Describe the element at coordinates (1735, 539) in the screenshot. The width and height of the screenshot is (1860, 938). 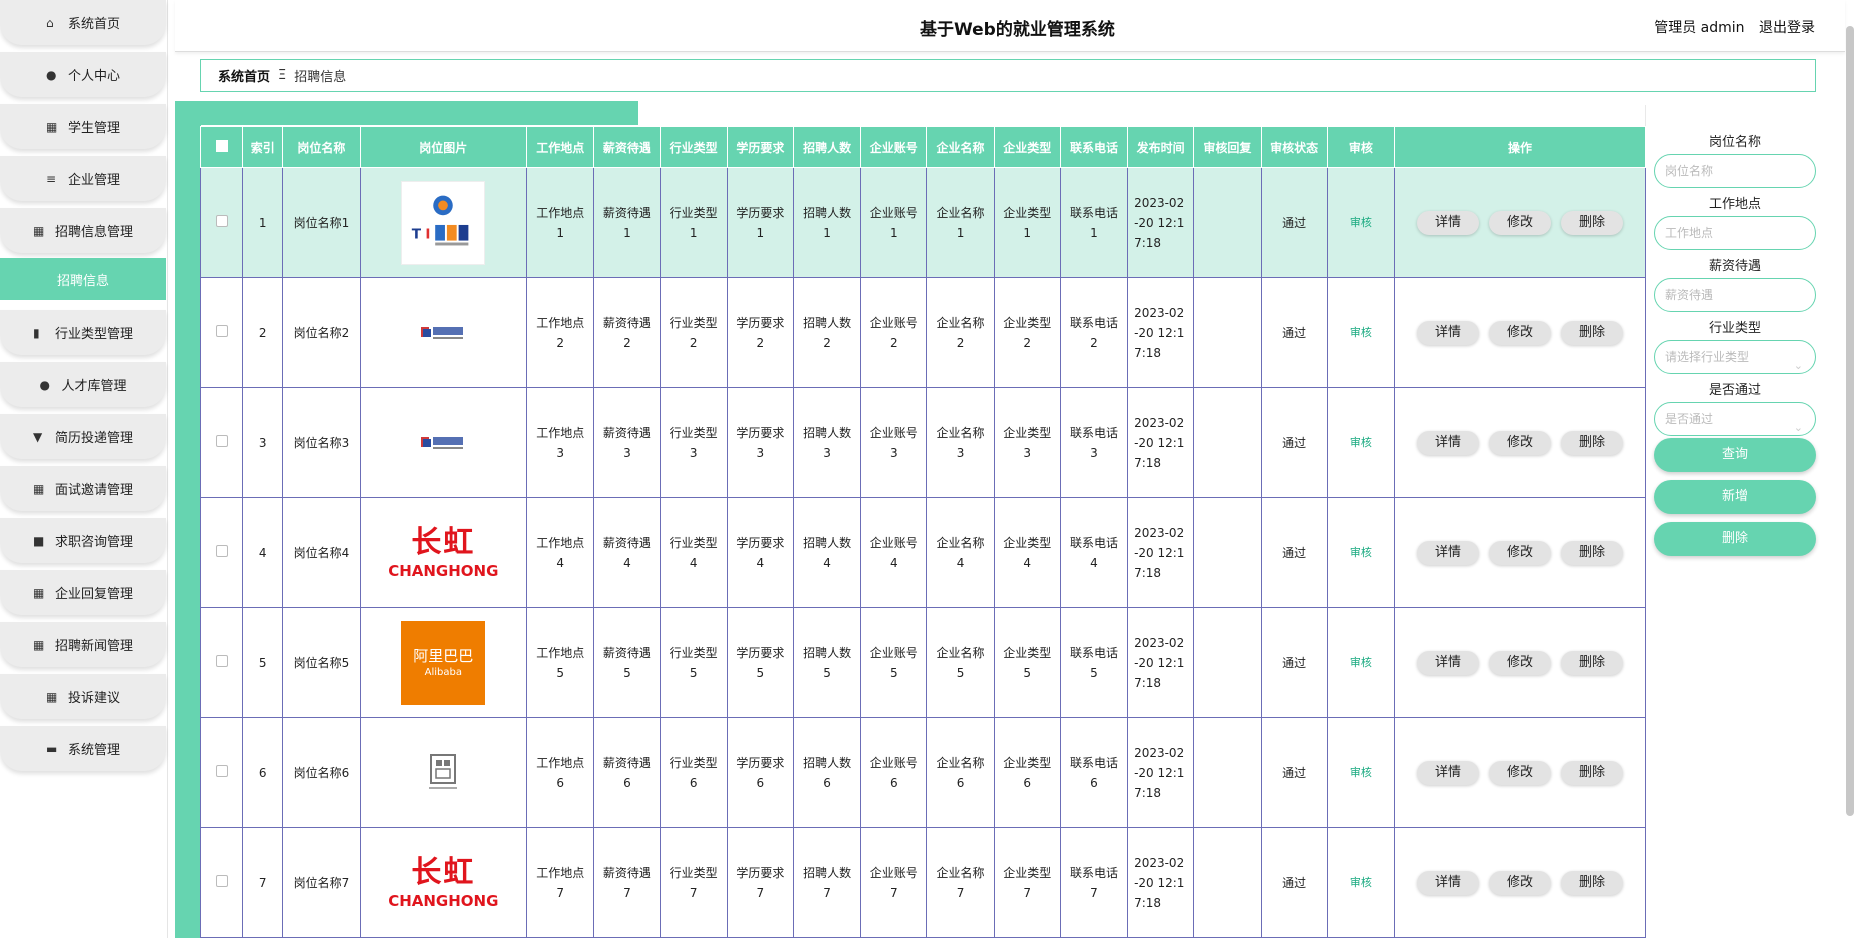
I see `batch-delete-button: 删除` at that location.